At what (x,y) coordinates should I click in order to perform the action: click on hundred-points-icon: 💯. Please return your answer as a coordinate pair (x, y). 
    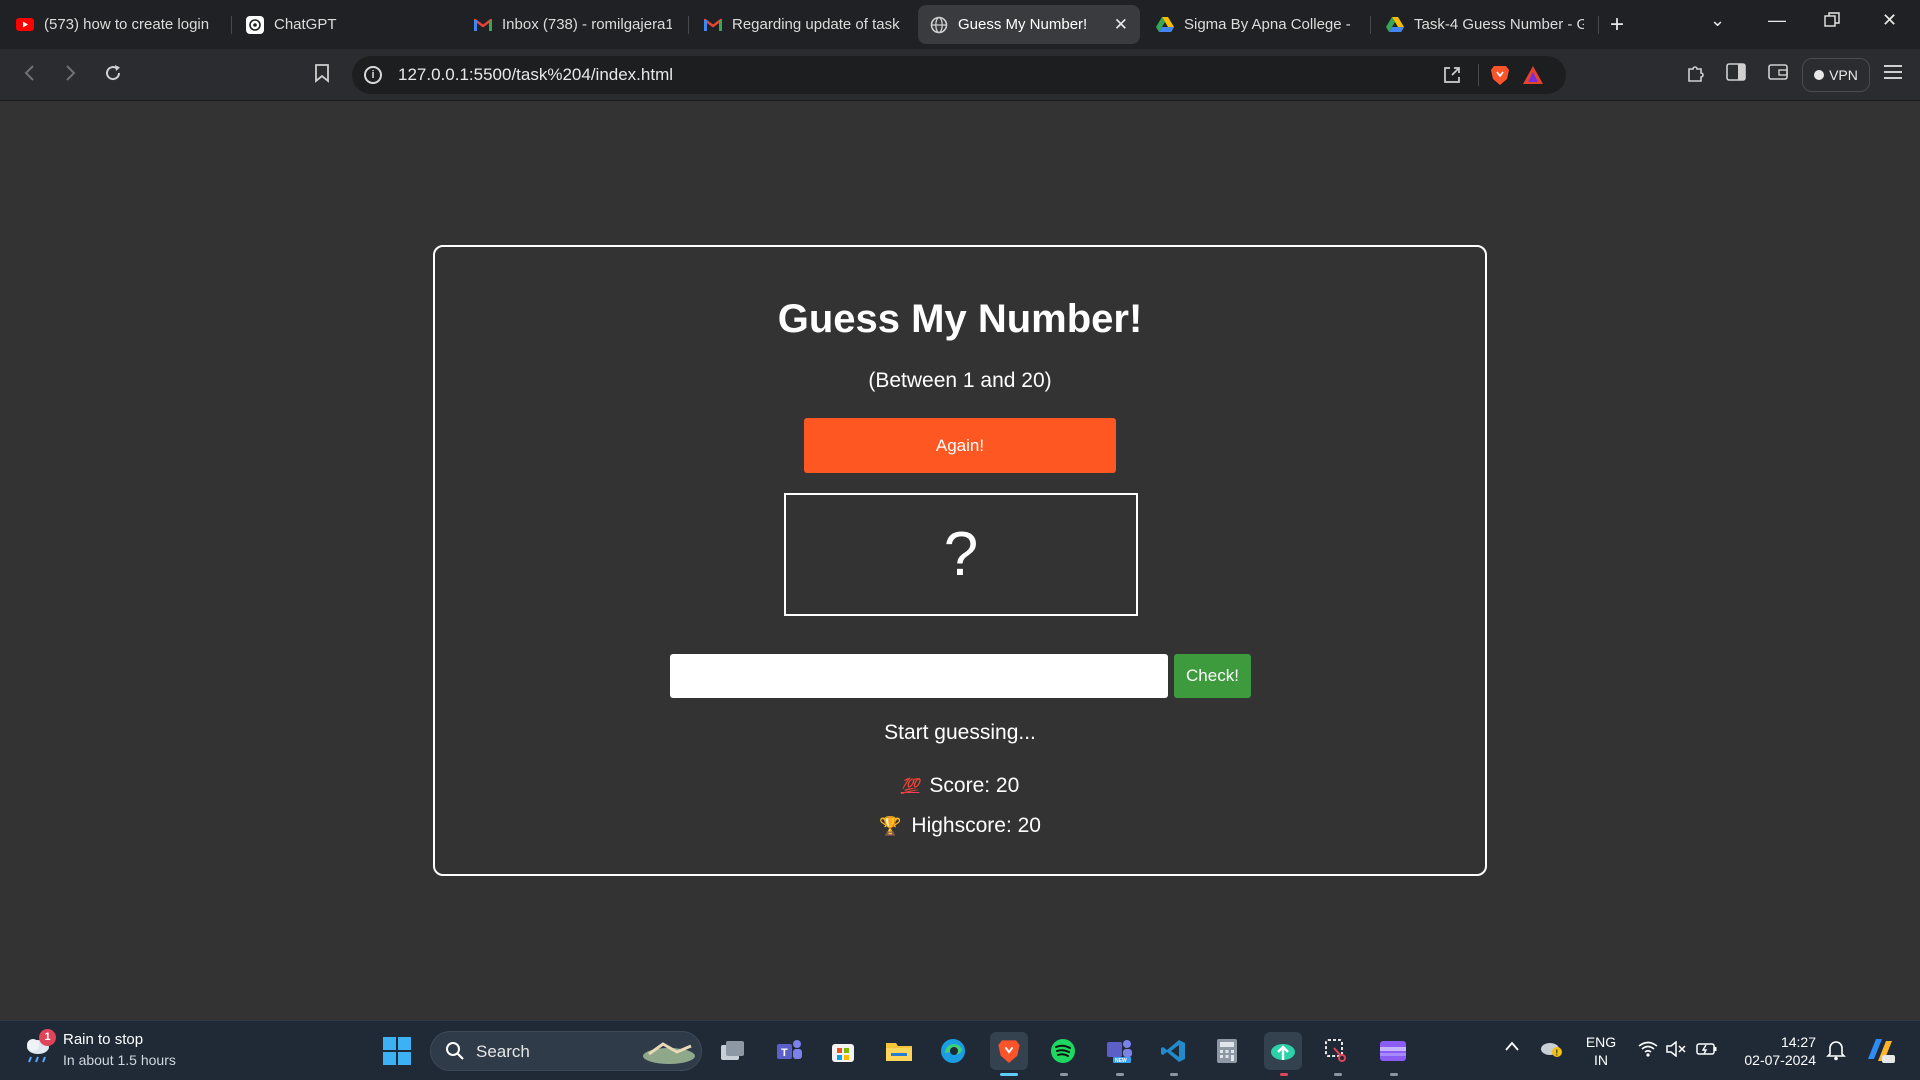
    Looking at the image, I should click on (910, 786).